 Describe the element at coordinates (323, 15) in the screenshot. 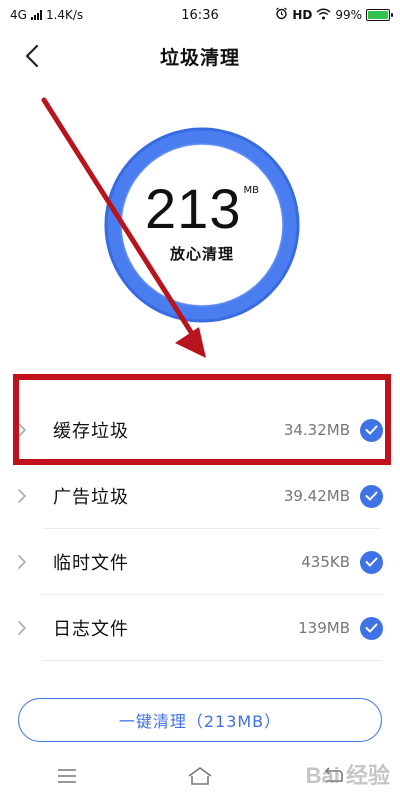

I see `wifi-icon` at that location.